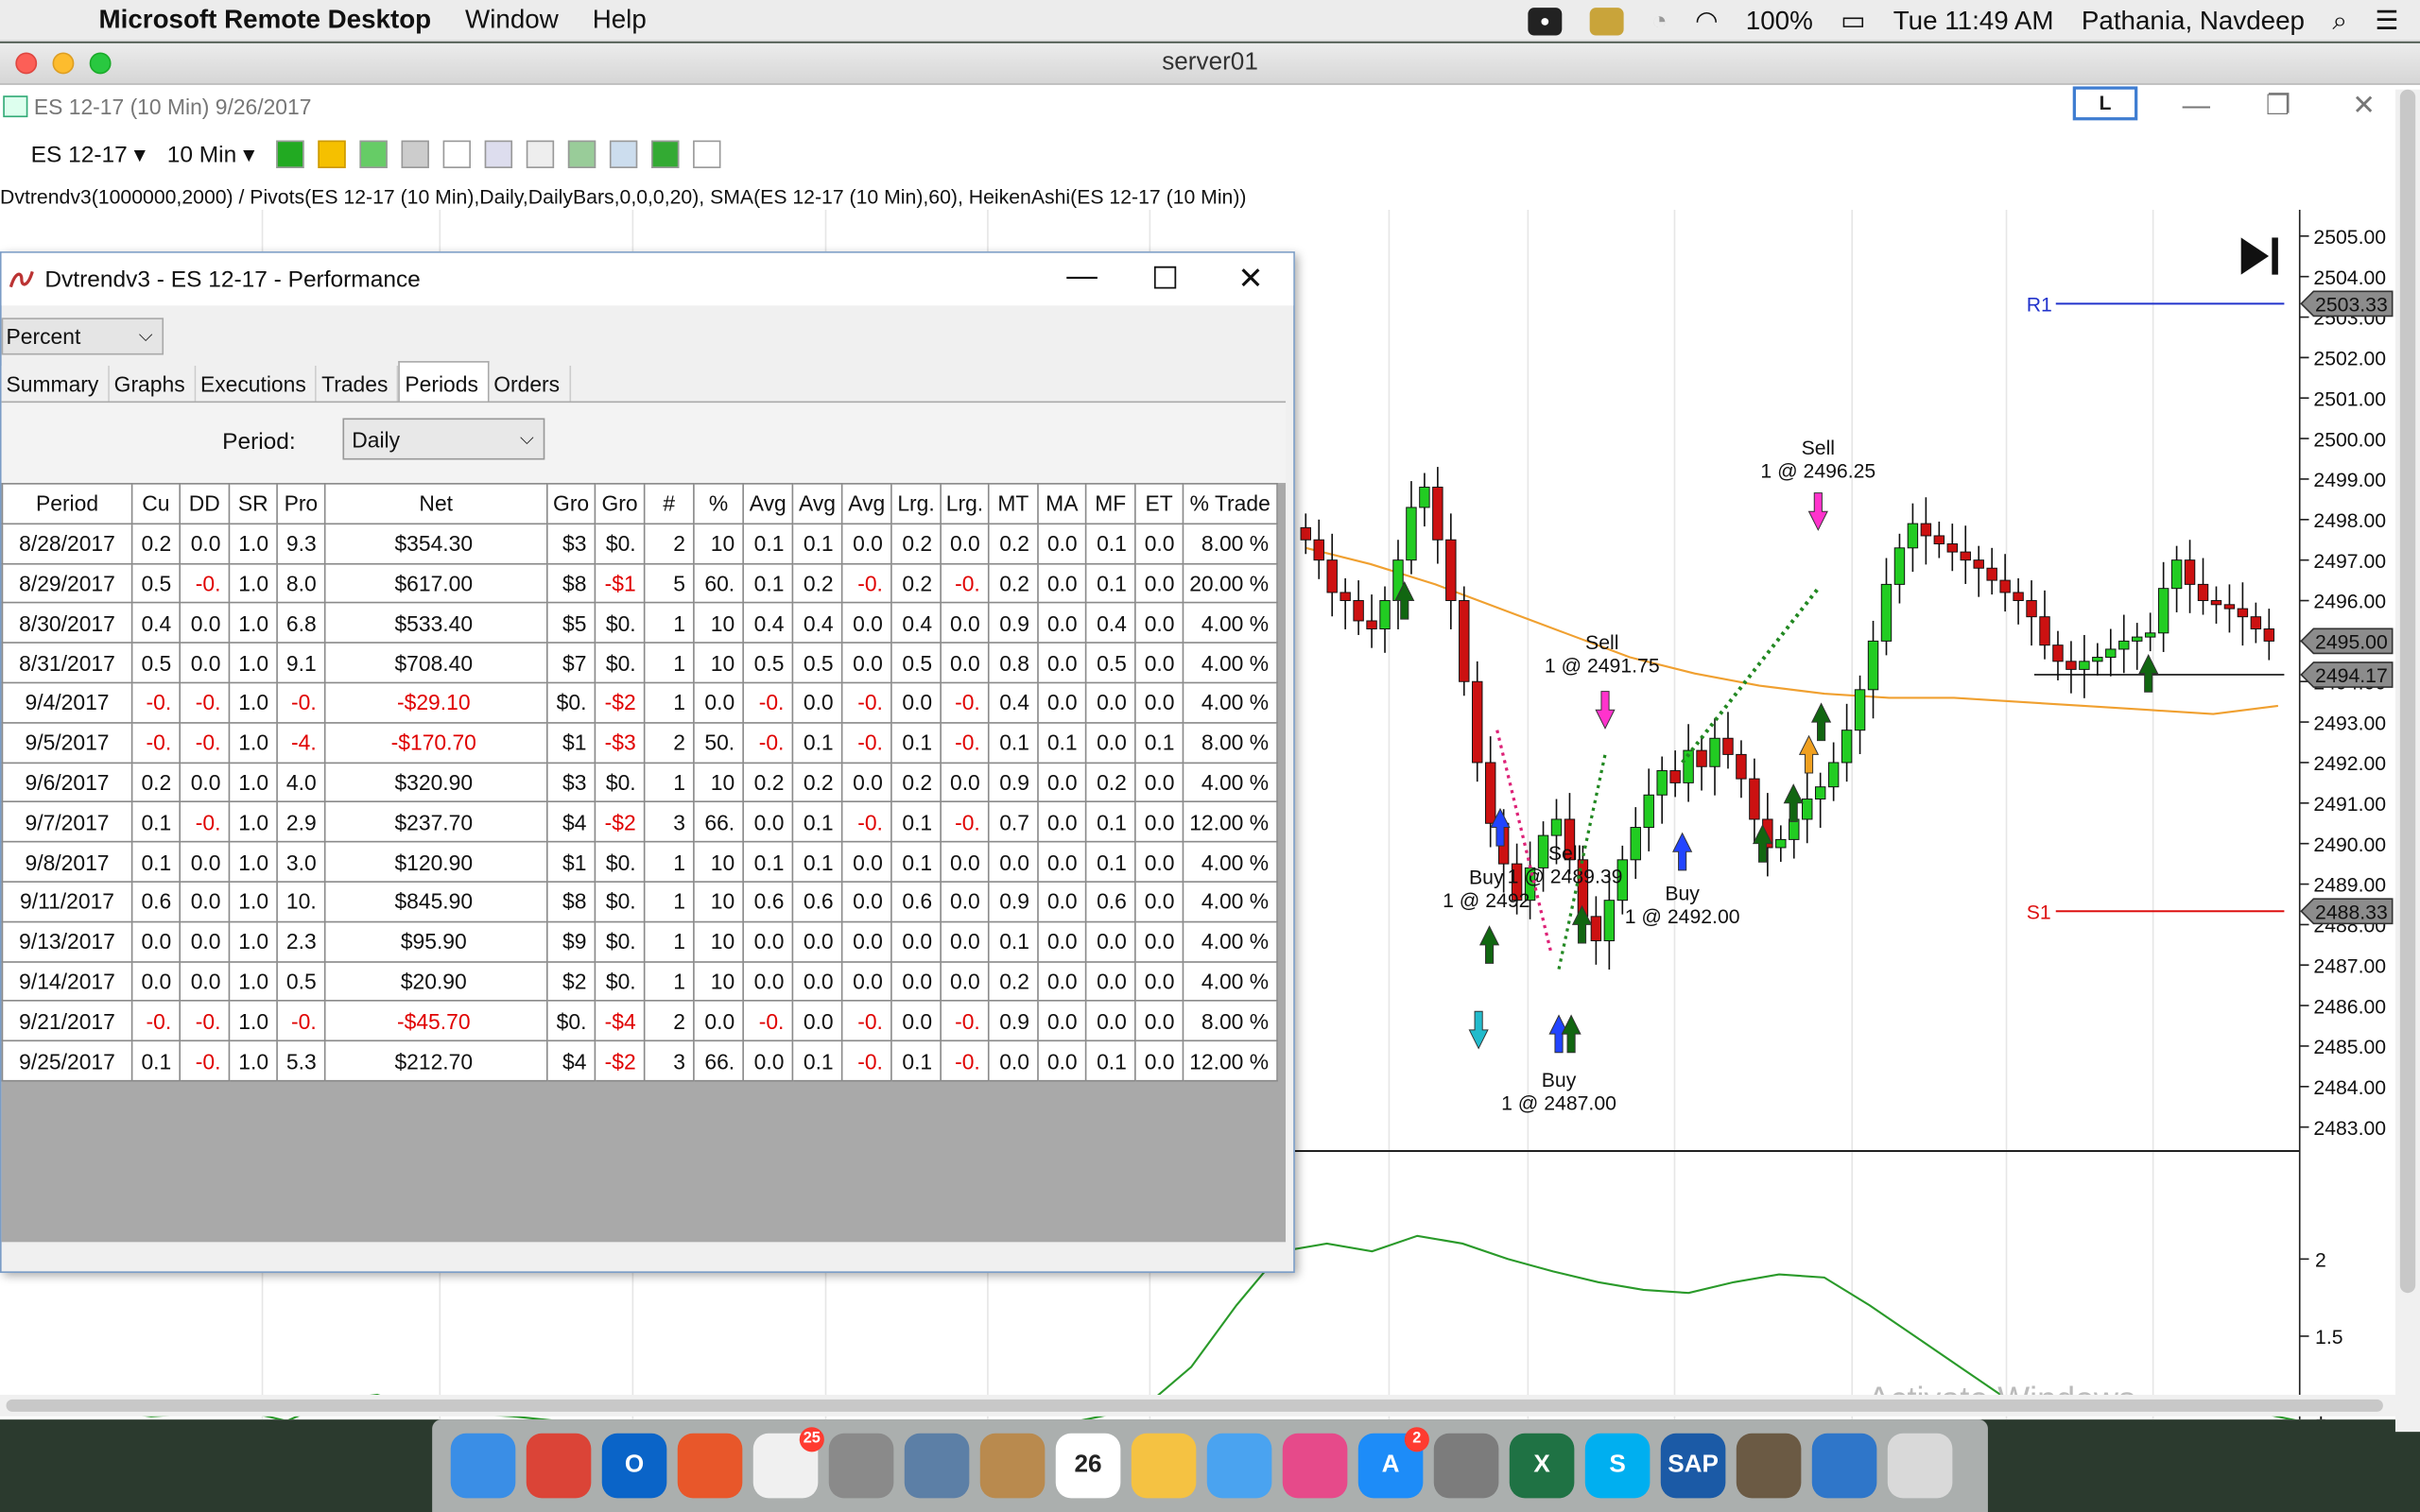 This screenshot has width=2420, height=1512. I want to click on zoom-icon, so click(498, 154).